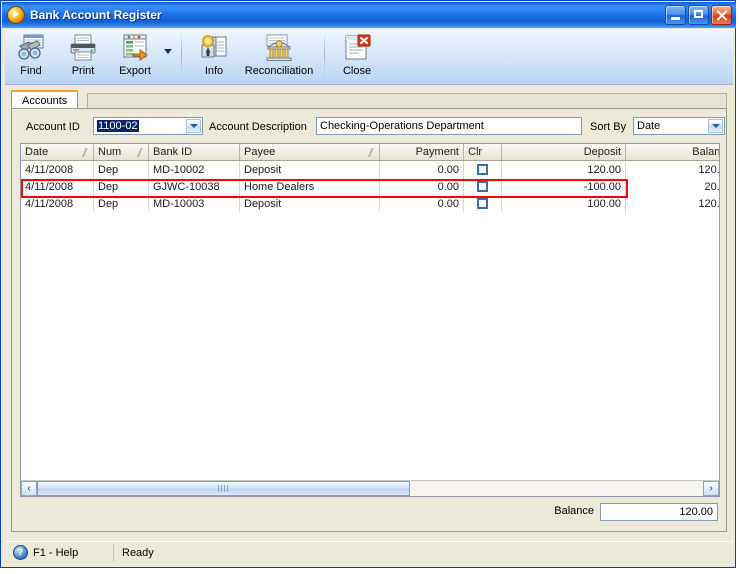 This screenshot has height=574, width=740. I want to click on minimize-button, so click(675, 15).